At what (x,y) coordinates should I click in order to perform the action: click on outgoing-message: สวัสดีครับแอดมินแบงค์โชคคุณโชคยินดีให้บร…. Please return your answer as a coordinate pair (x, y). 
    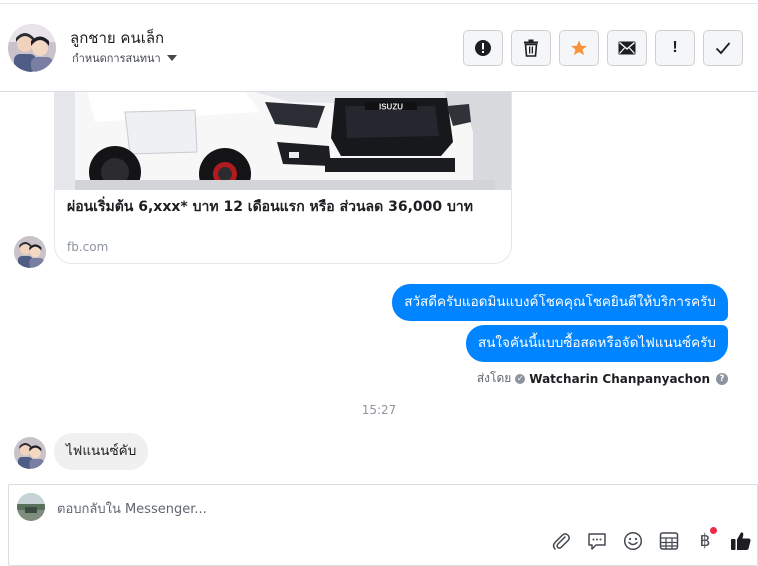
    Looking at the image, I should click on (560, 302).